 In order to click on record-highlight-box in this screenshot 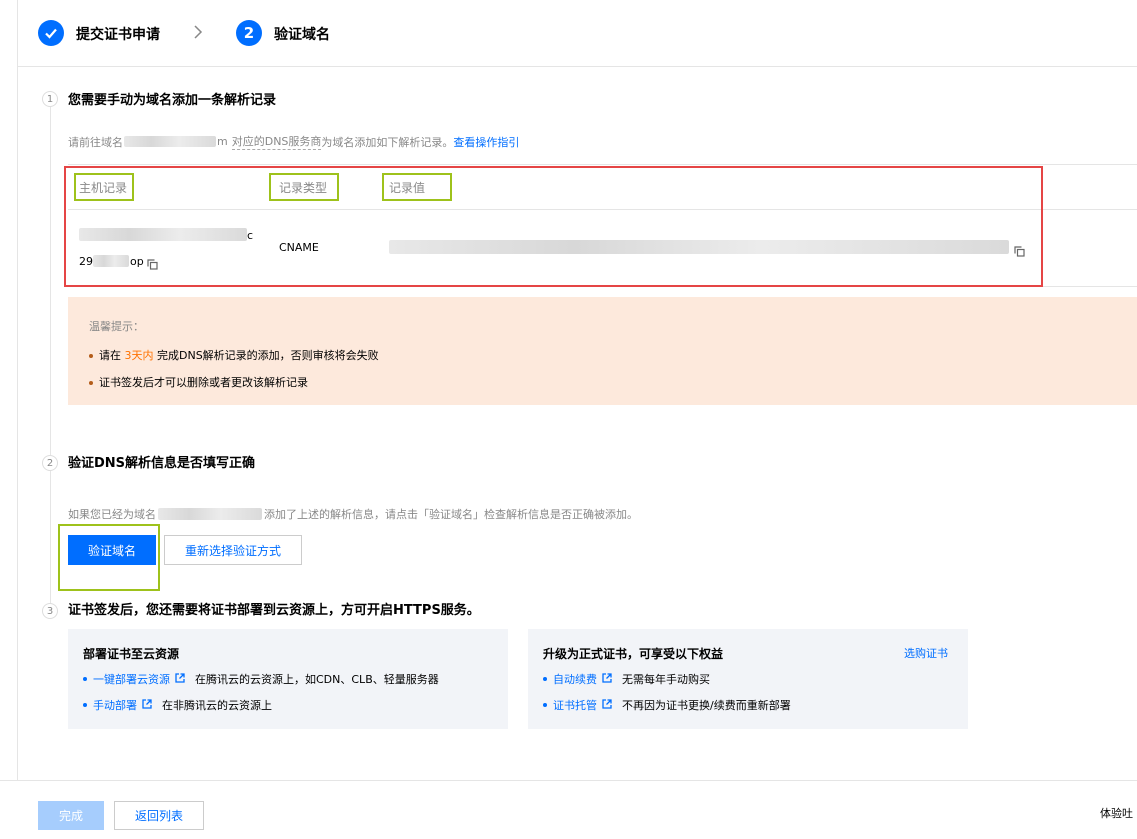, I will do `click(553, 226)`.